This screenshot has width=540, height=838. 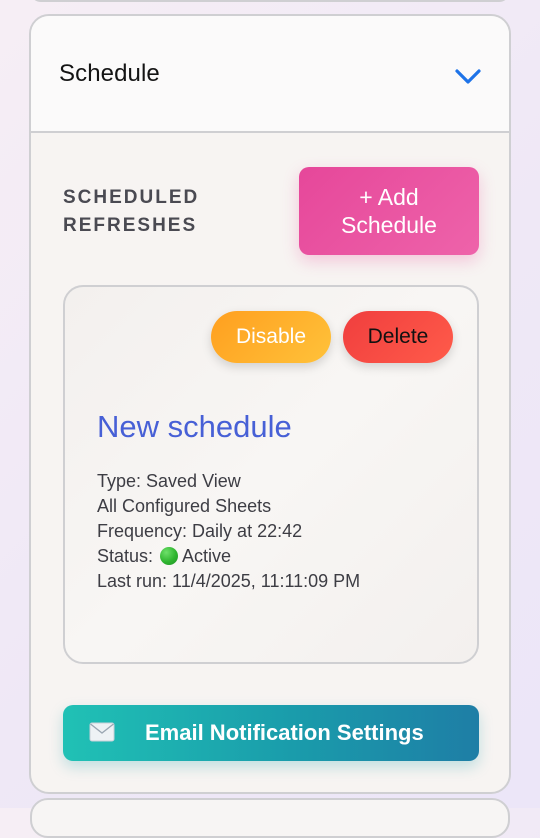 I want to click on email-notification-settings-button: Email Notification Settings, so click(x=271, y=733).